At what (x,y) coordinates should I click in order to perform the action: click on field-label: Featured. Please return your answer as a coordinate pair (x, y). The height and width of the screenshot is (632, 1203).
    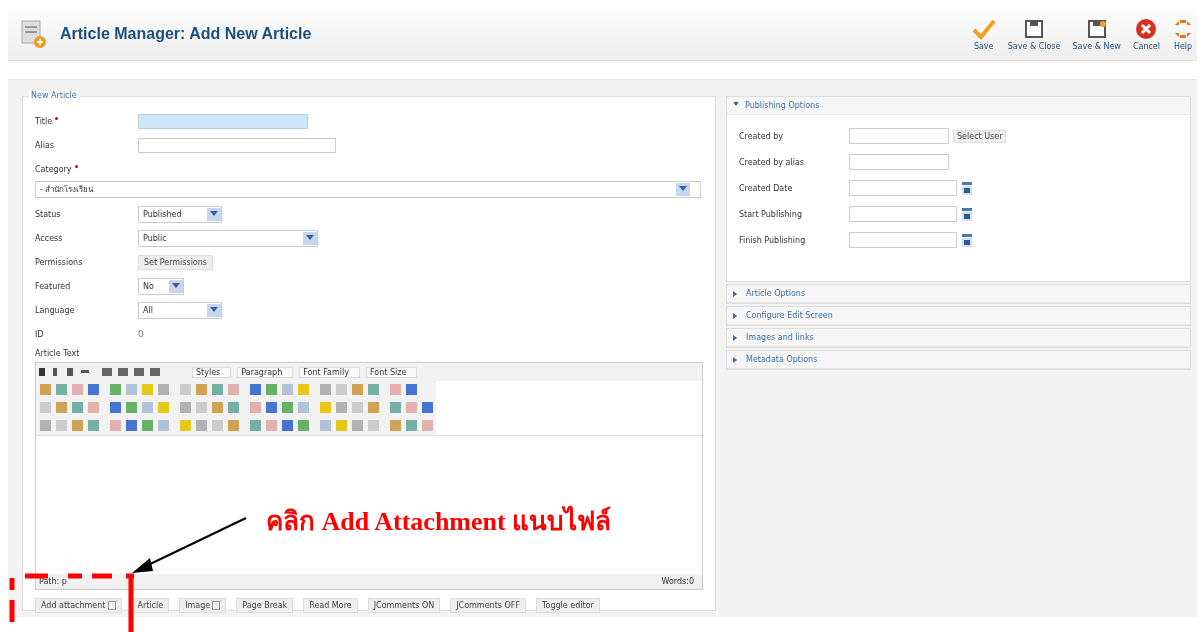
    Looking at the image, I should click on (53, 286).